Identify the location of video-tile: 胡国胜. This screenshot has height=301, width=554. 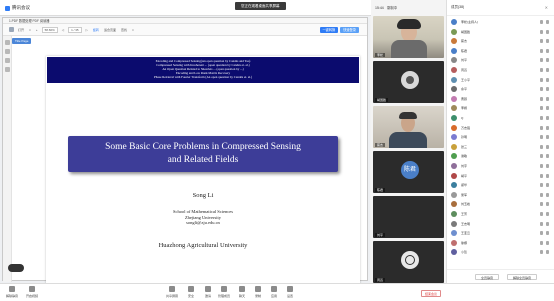
(408, 82).